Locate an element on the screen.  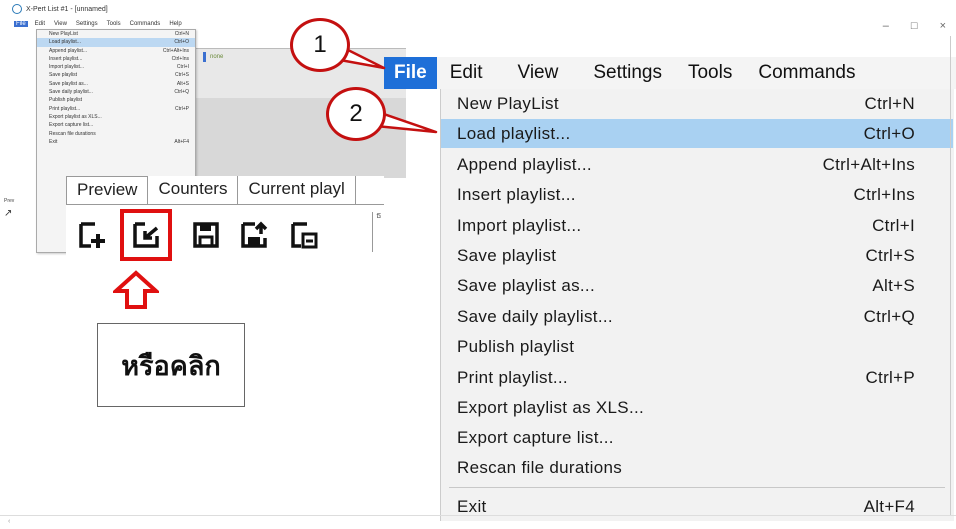
save-daily-playlist-button is located at coordinates (304, 235).